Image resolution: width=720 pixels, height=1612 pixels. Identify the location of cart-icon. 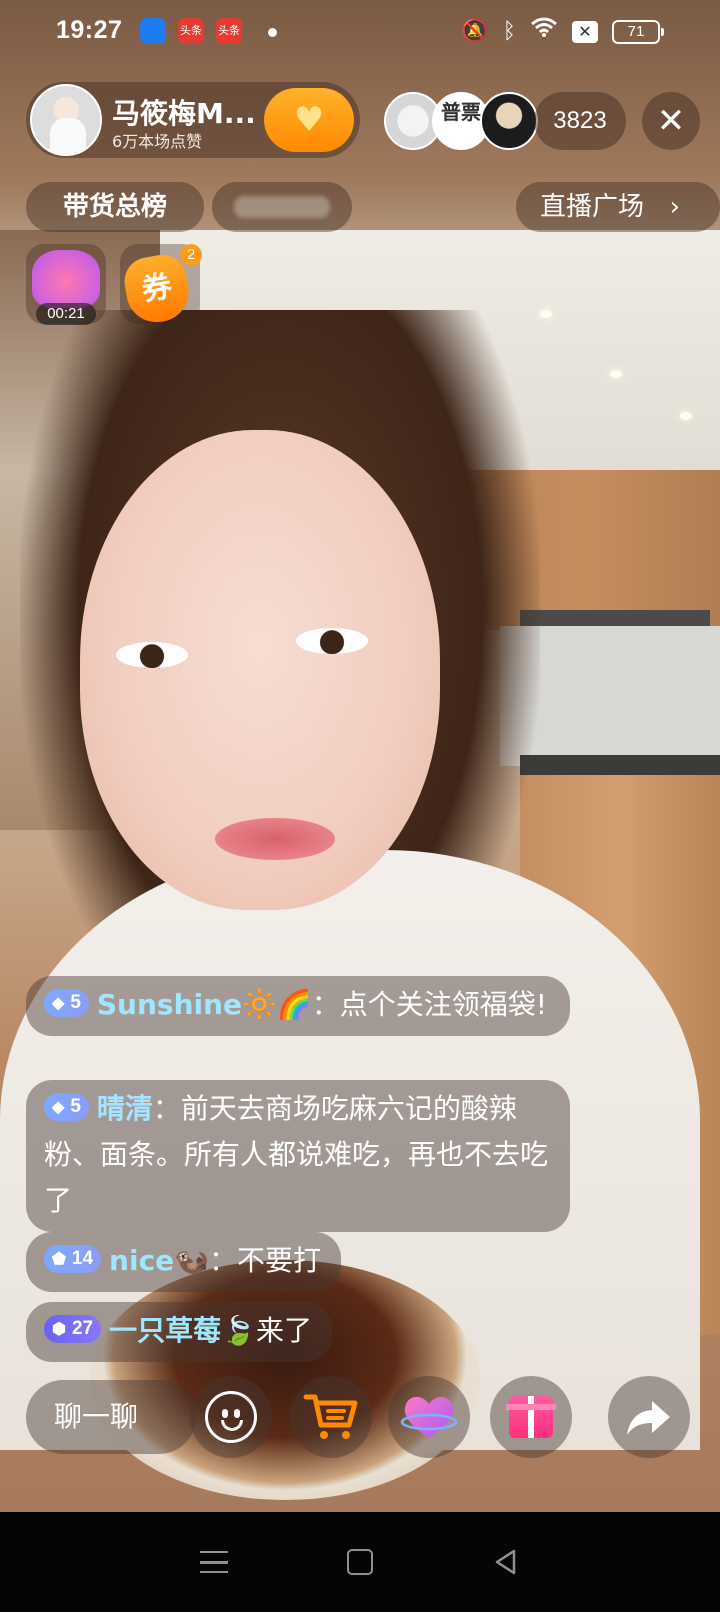
(330, 1416).